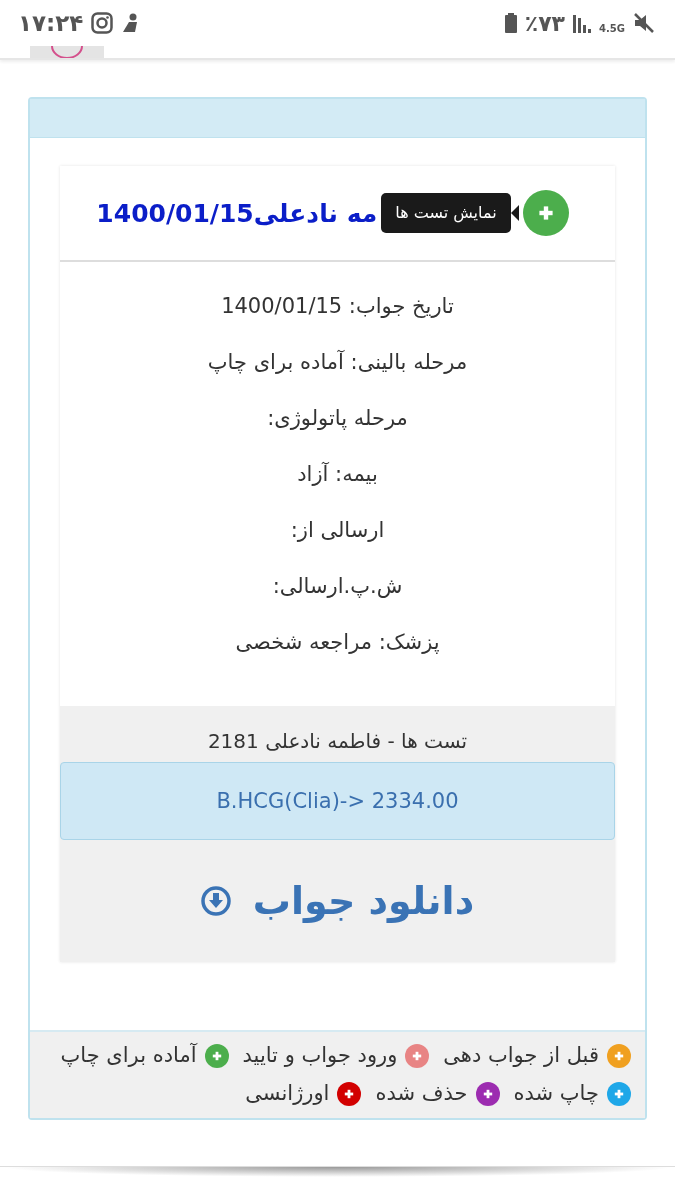 This screenshot has height=1200, width=675. I want to click on legend-label: قبل از جواب دهی, so click(521, 1055).